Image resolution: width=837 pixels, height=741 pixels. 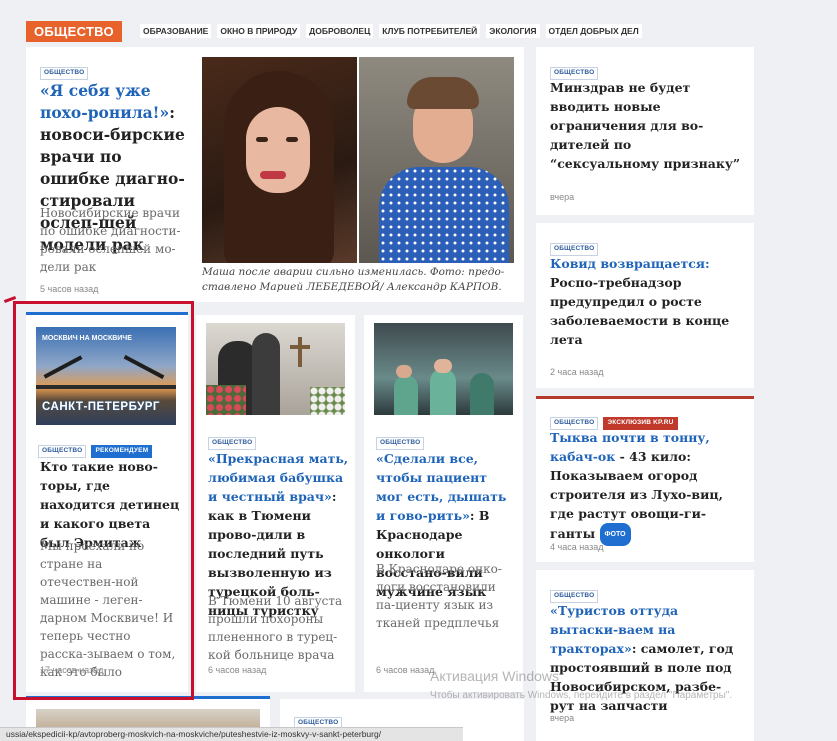 I want to click on rubric-link: ОТДЕЛ ДОБРЫХ ДЕЛ, so click(x=593, y=31).